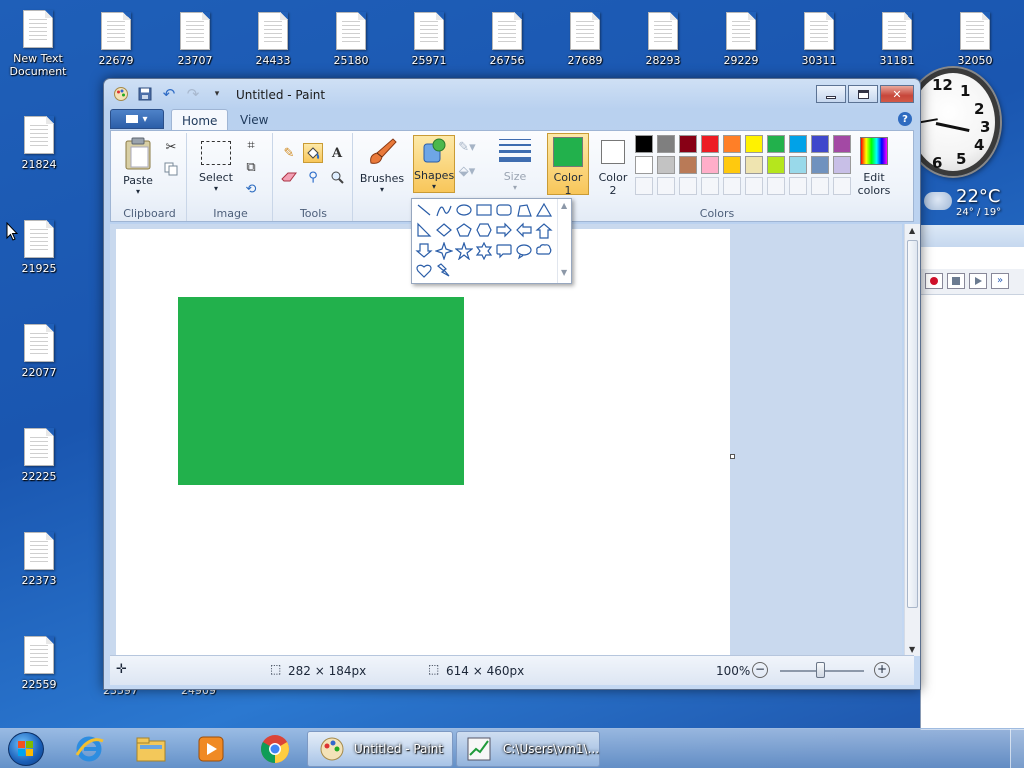  What do you see at coordinates (978, 281) in the screenshot?
I see `play-button` at bounding box center [978, 281].